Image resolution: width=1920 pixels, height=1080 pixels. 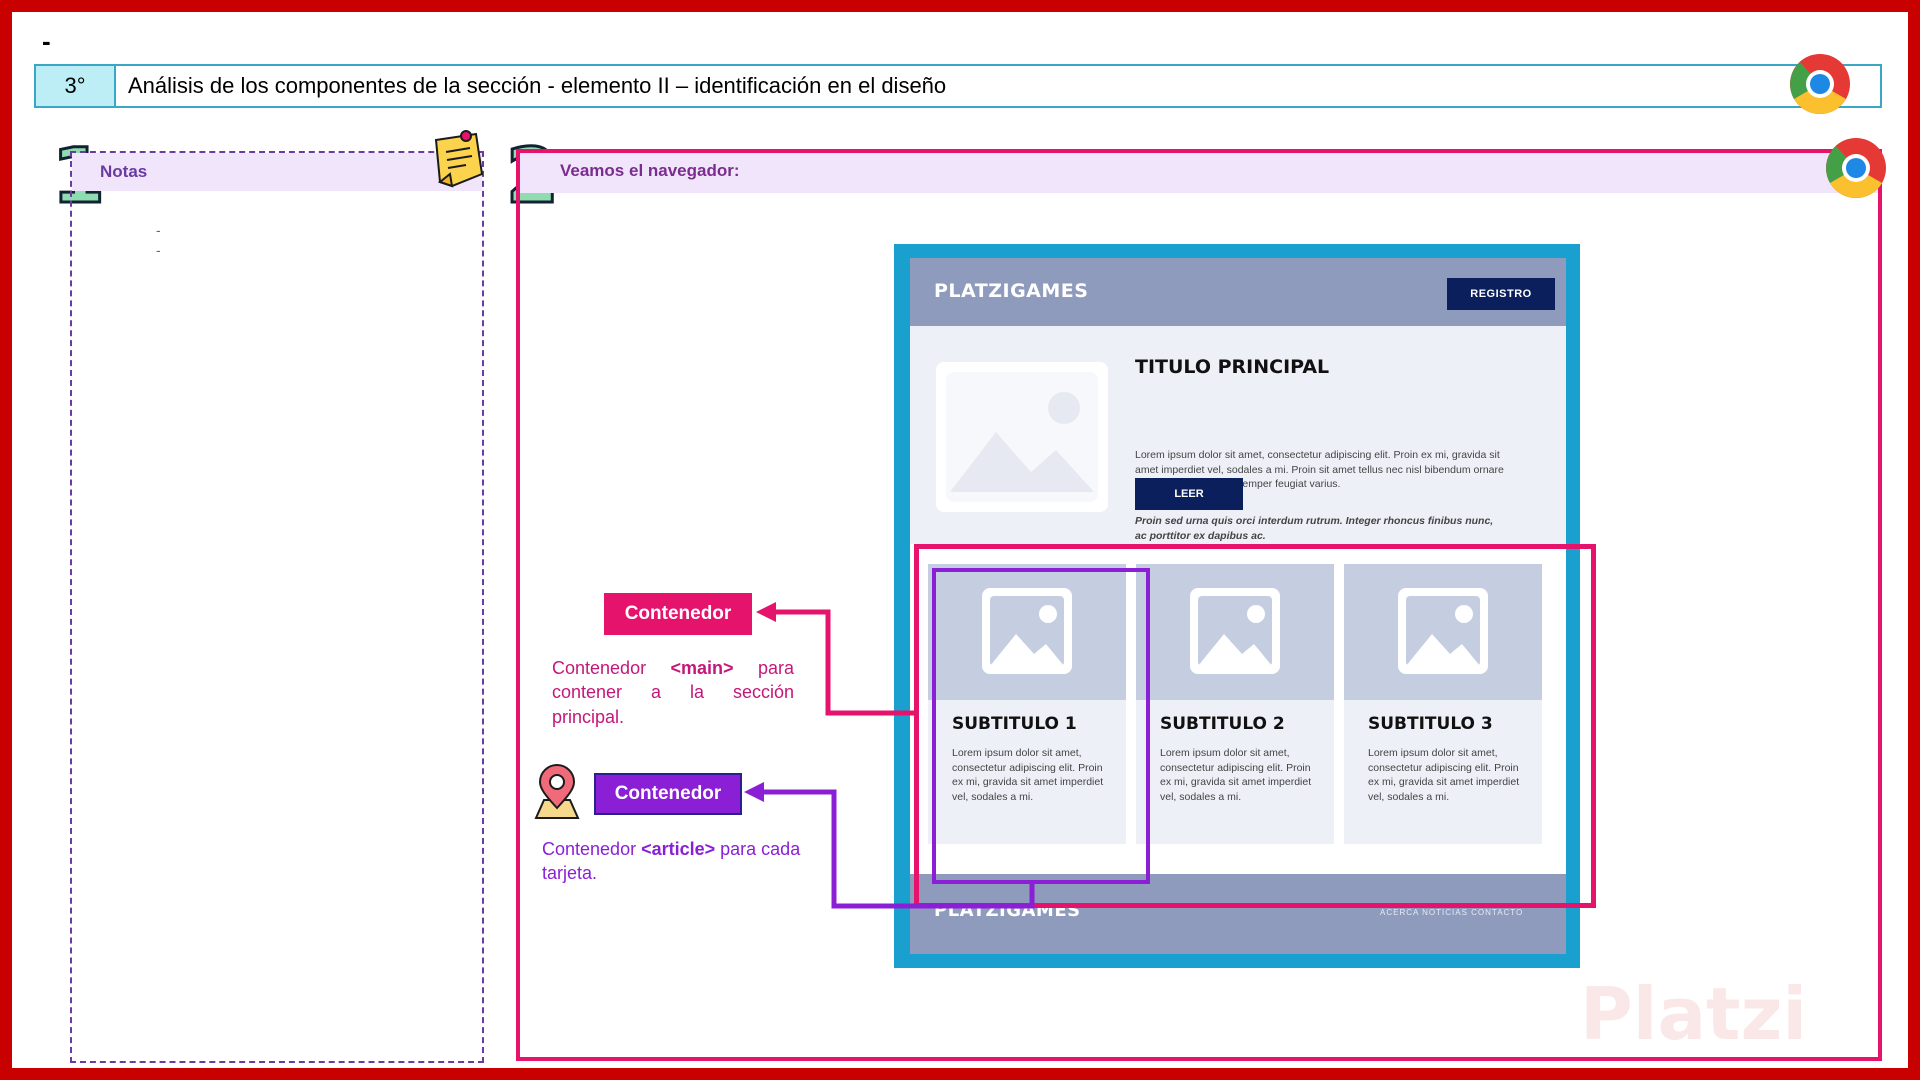 What do you see at coordinates (1501, 294) in the screenshot?
I see `register-button: REGISTRO` at bounding box center [1501, 294].